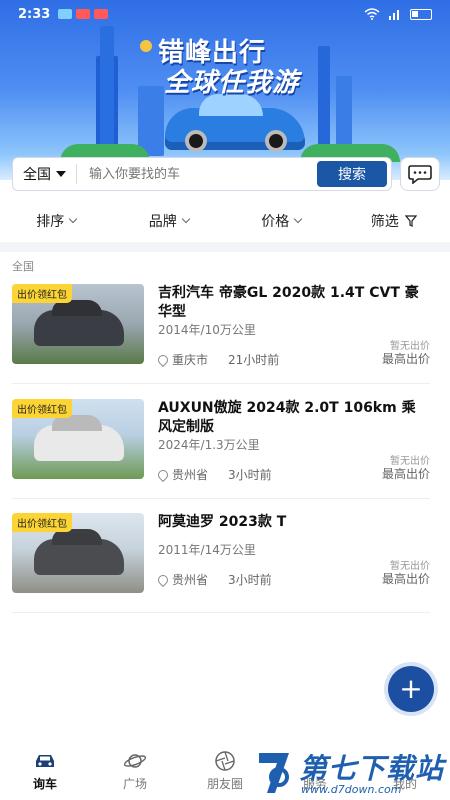 The height and width of the screenshot is (800, 450). What do you see at coordinates (372, 768) in the screenshot?
I see `watermark-name: 第七下载站` at bounding box center [372, 768].